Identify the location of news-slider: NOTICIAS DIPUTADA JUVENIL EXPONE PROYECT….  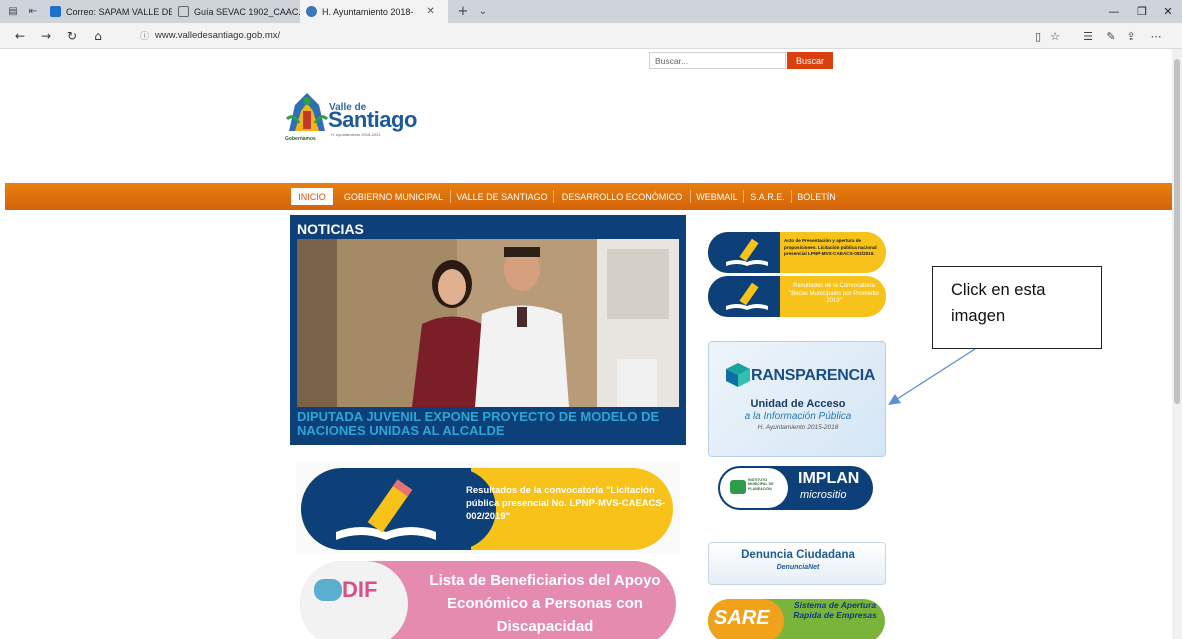
(488, 330).